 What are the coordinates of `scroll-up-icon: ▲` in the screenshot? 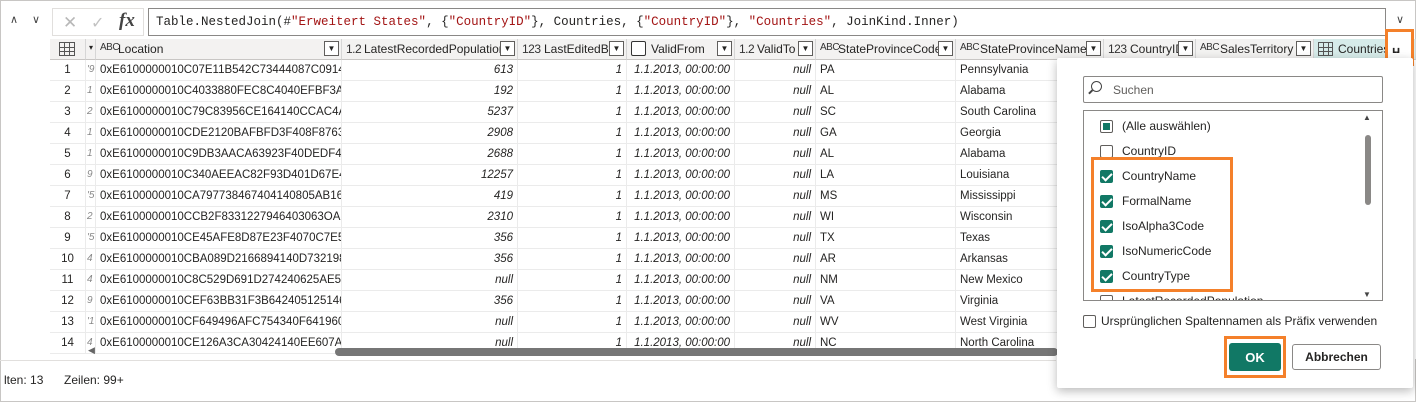 It's located at (1367, 117).